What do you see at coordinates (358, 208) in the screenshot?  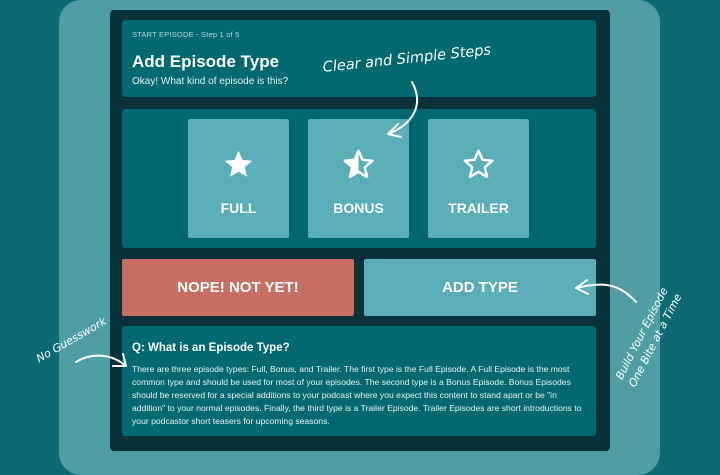 I see `type-label-bonus: BONUS` at bounding box center [358, 208].